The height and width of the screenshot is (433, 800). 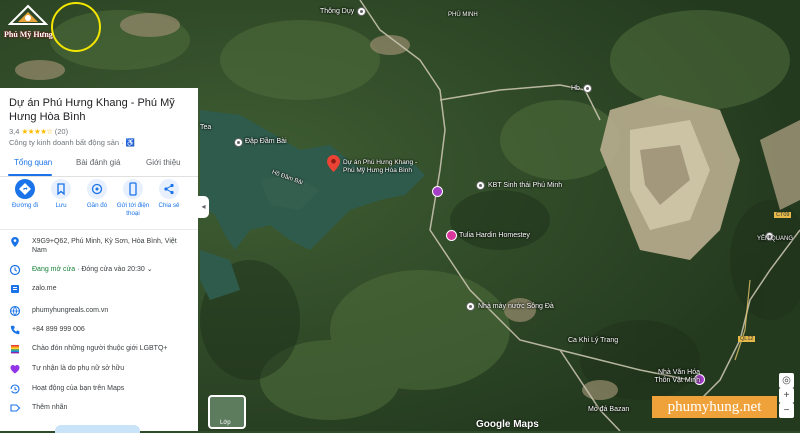 What do you see at coordinates (361, 11) in the screenshot?
I see `thong-duy-pin-icon` at bounding box center [361, 11].